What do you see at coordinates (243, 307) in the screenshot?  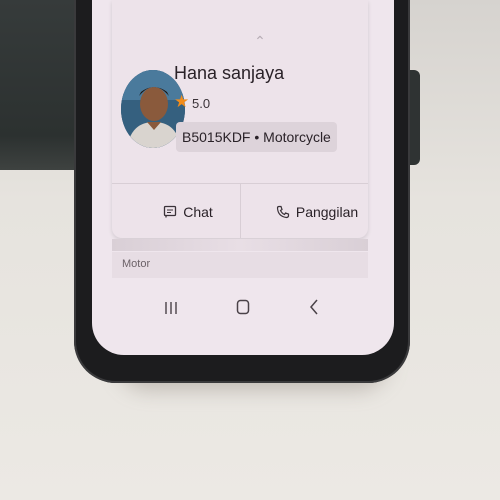 I see `home-glyph` at bounding box center [243, 307].